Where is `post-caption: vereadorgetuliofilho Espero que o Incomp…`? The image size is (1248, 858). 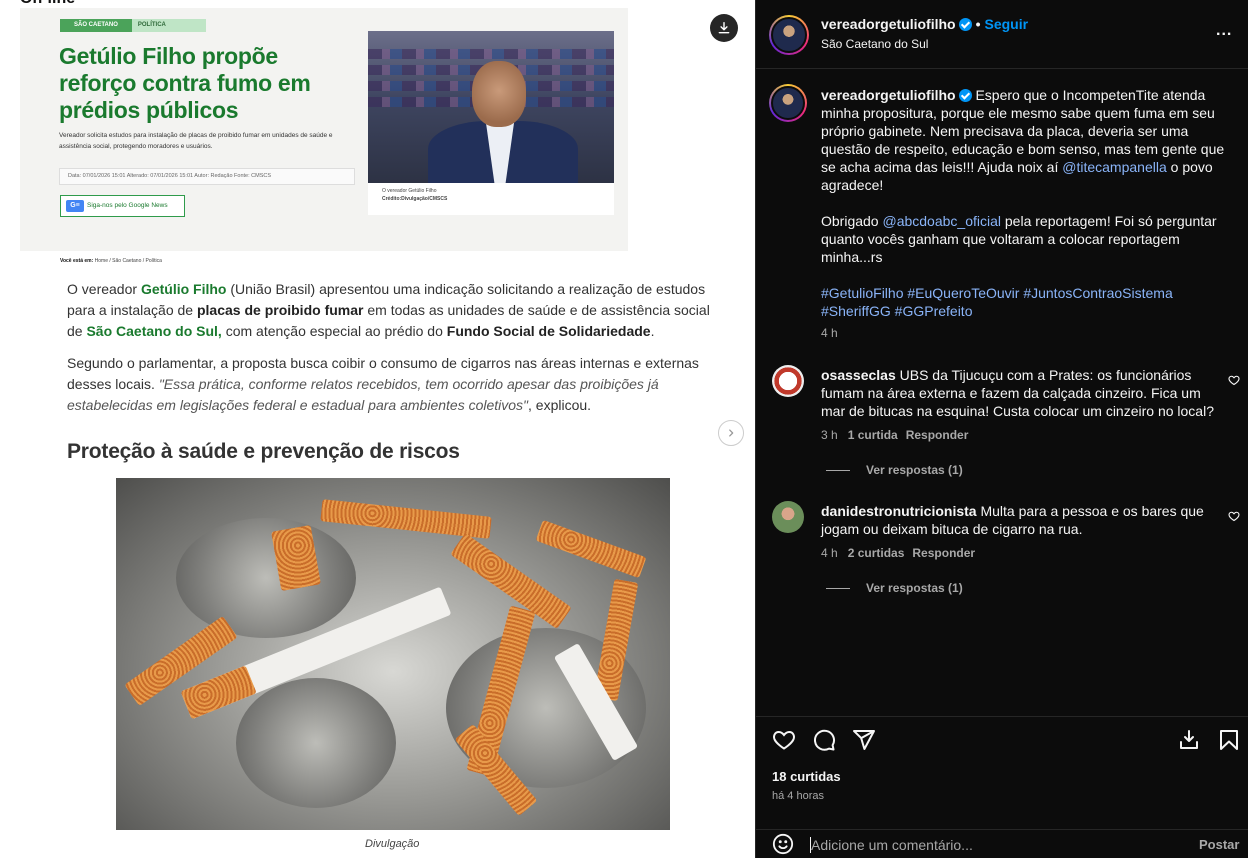
post-caption: vereadorgetuliofilho Espero que o Incomp… is located at coordinates (1026, 213).